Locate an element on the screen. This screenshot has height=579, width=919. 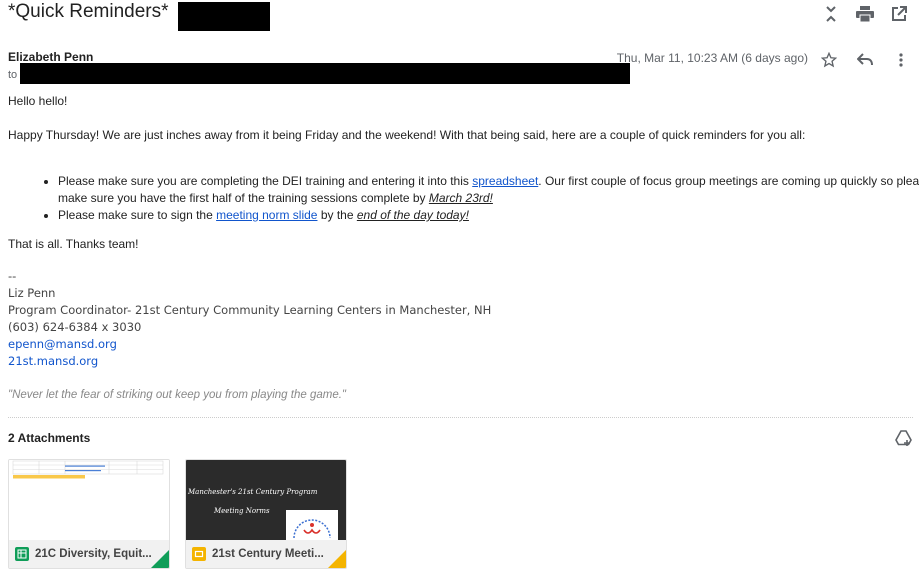
signature-website-link: 21st.mansd.org is located at coordinates (53, 361).